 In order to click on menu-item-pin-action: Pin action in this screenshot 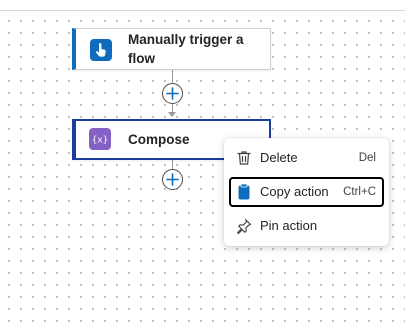, I will do `click(306, 226)`.